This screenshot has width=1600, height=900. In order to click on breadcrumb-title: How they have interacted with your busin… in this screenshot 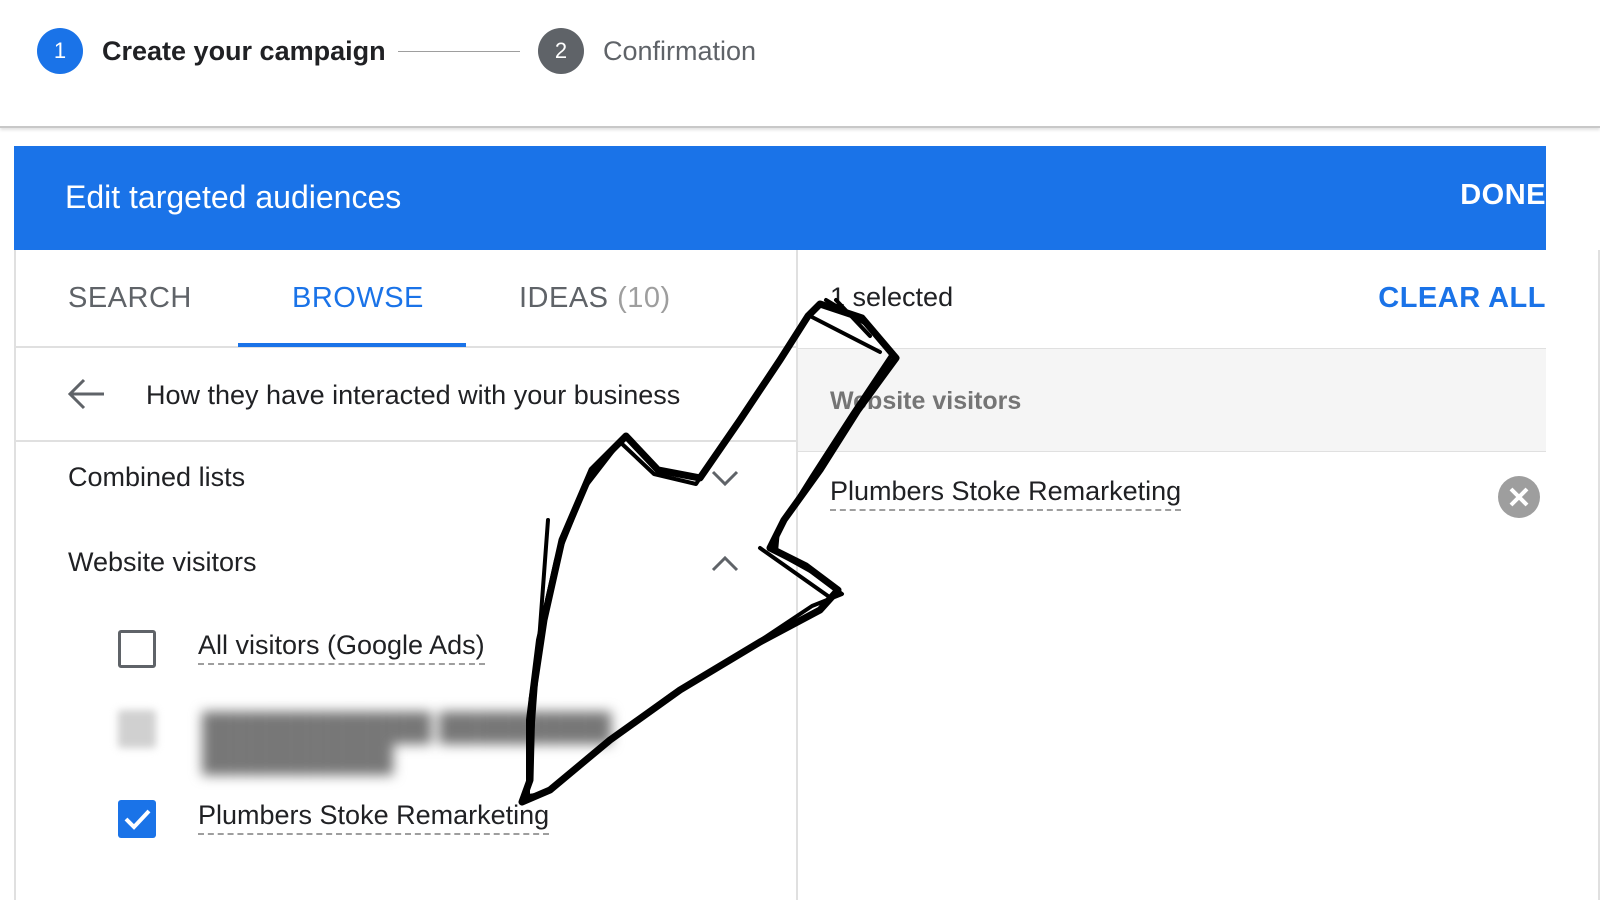, I will do `click(413, 395)`.